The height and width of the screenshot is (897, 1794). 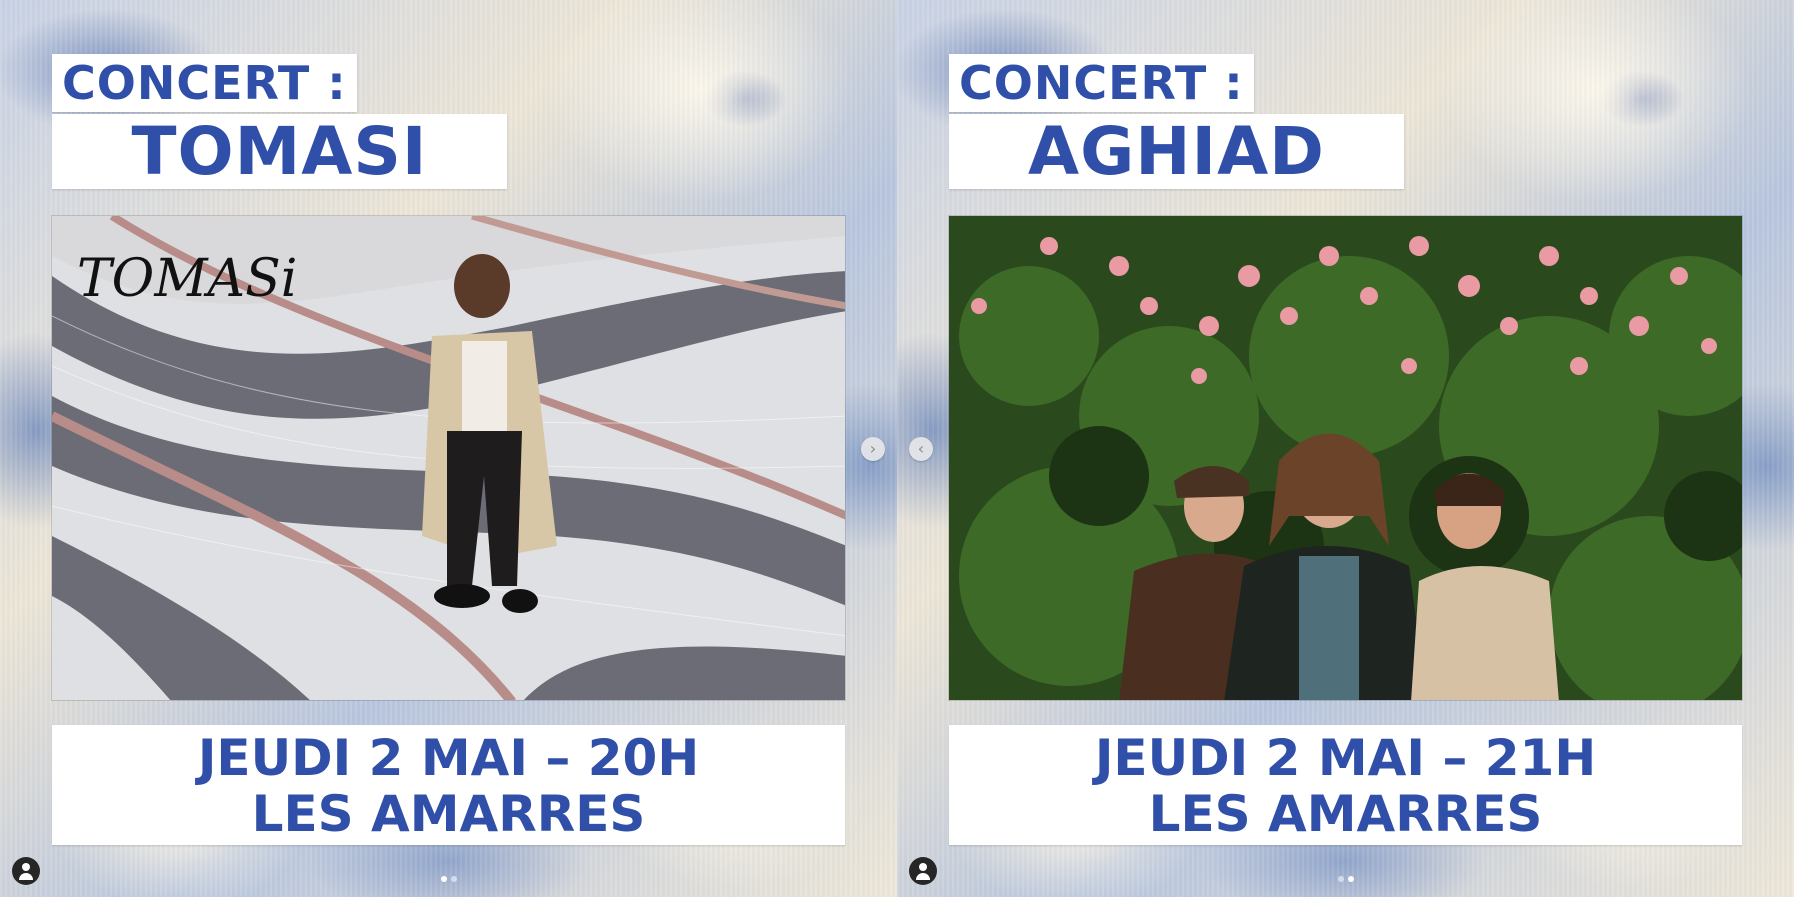 What do you see at coordinates (187, 279) in the screenshot?
I see `photo-signature: TOMASi` at bounding box center [187, 279].